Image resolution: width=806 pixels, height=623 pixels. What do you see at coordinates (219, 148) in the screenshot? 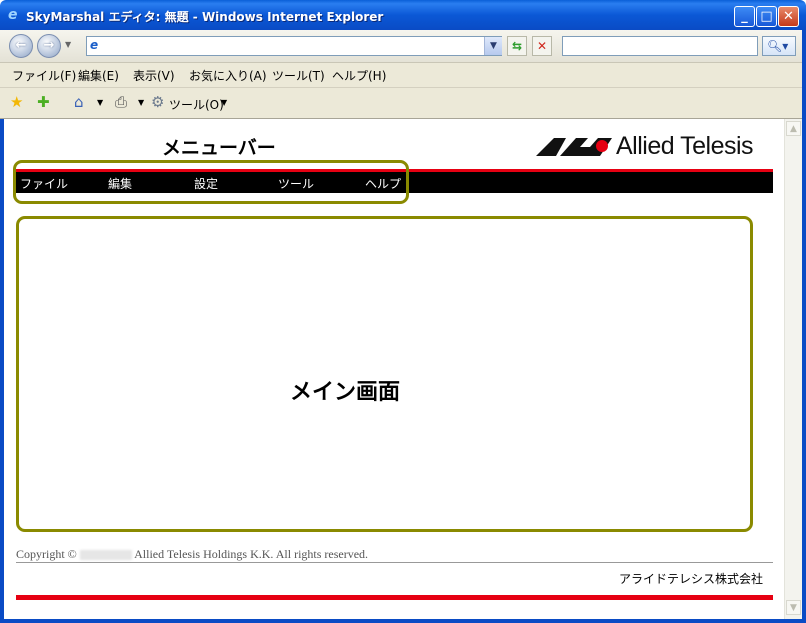
I see `menubar-heading: メニューバー` at bounding box center [219, 148].